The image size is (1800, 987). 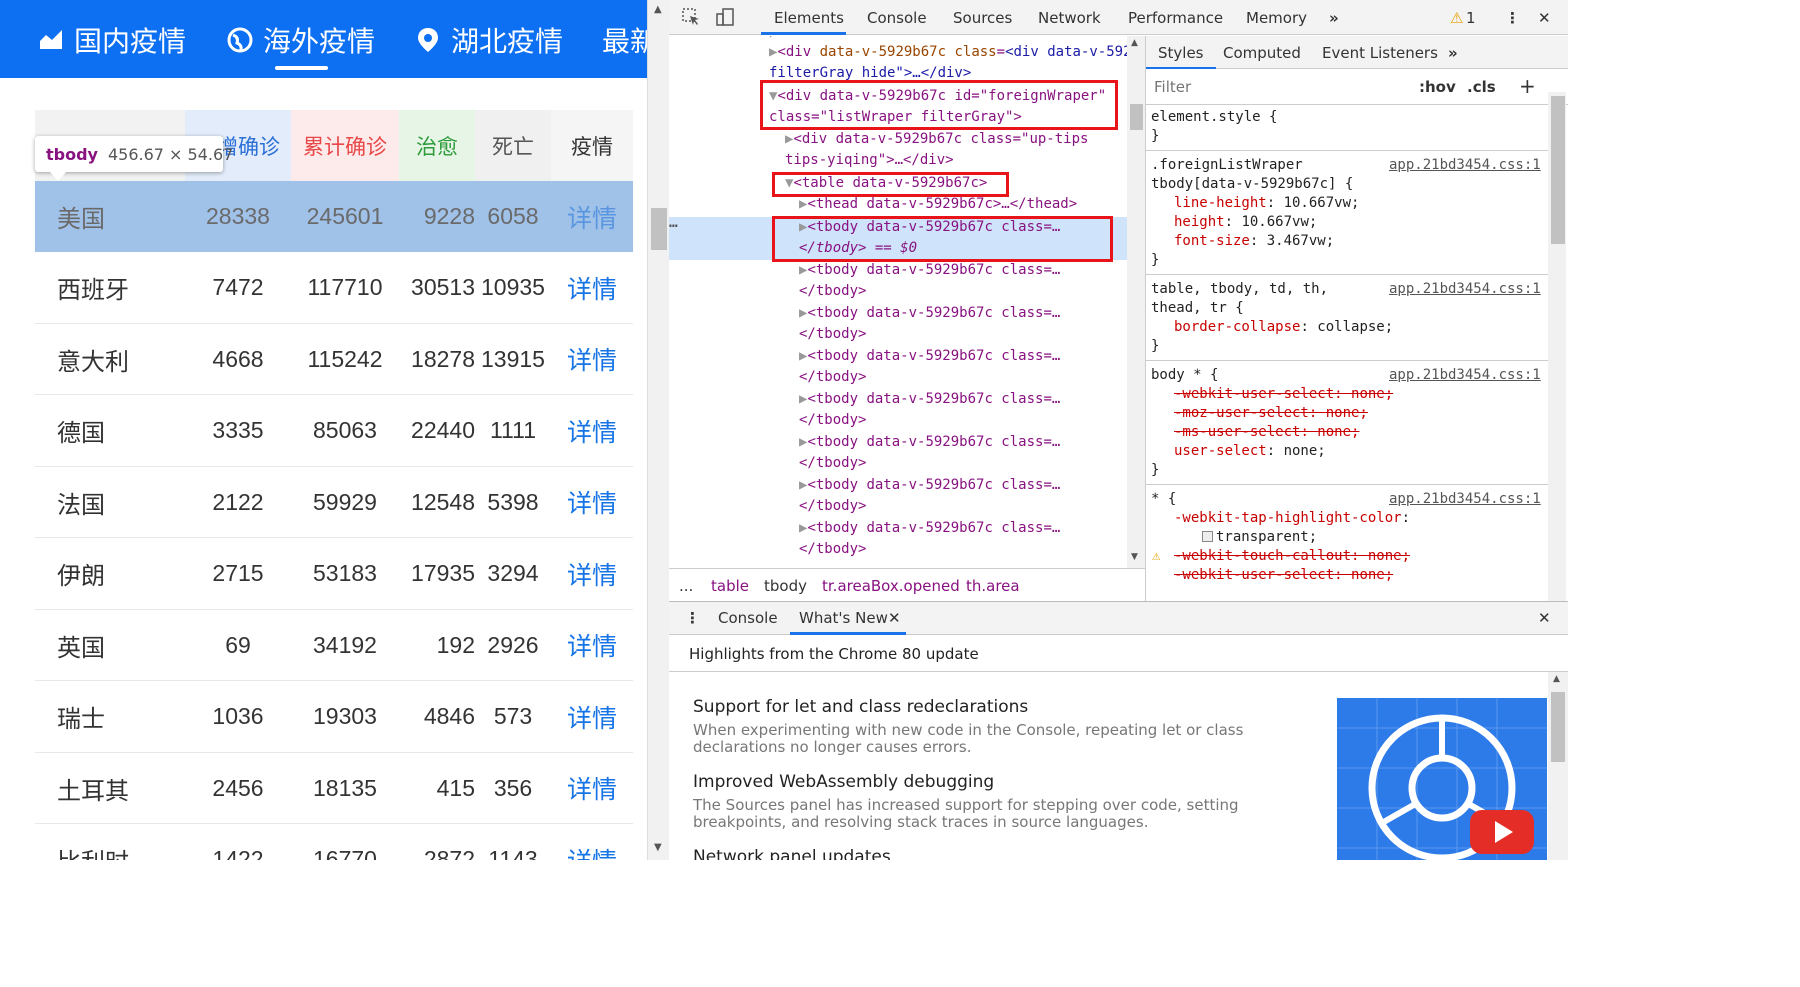 I want to click on tab-network: Network, so click(x=1069, y=18).